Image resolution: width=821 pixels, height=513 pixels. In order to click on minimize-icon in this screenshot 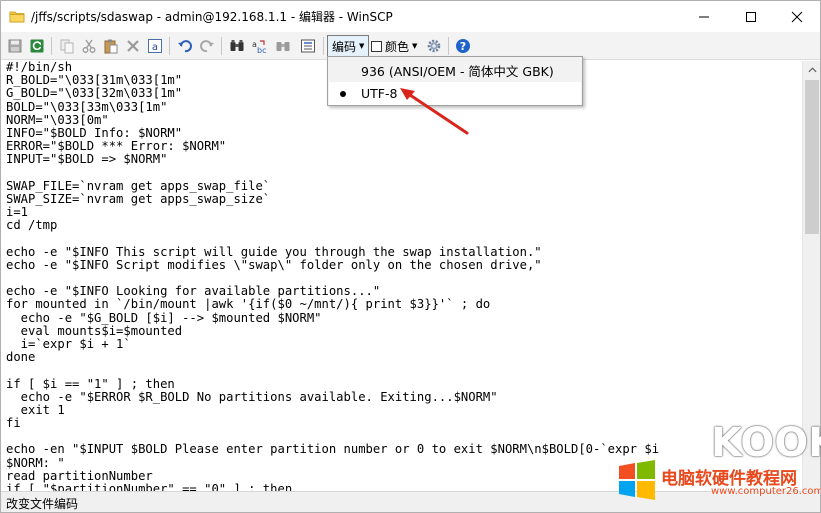, I will do `click(704, 16)`.